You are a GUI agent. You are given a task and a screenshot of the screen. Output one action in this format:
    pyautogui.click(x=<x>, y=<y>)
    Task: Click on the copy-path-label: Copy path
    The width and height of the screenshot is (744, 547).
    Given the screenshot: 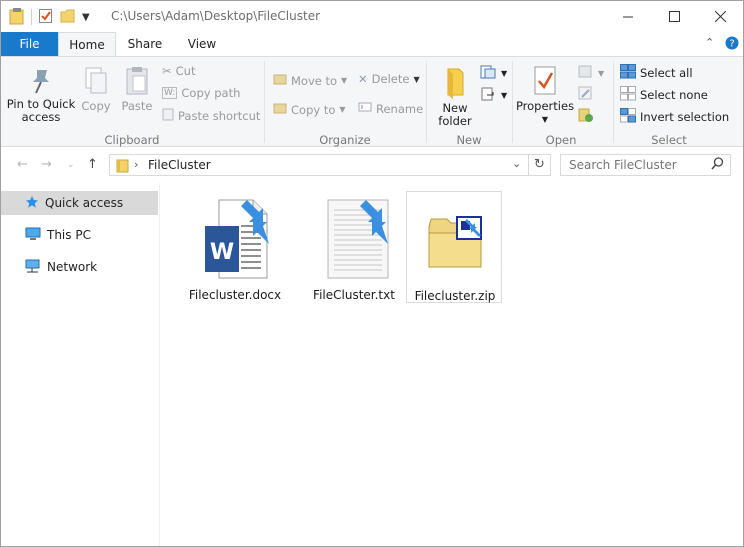 What is the action you would take?
    pyautogui.click(x=211, y=93)
    